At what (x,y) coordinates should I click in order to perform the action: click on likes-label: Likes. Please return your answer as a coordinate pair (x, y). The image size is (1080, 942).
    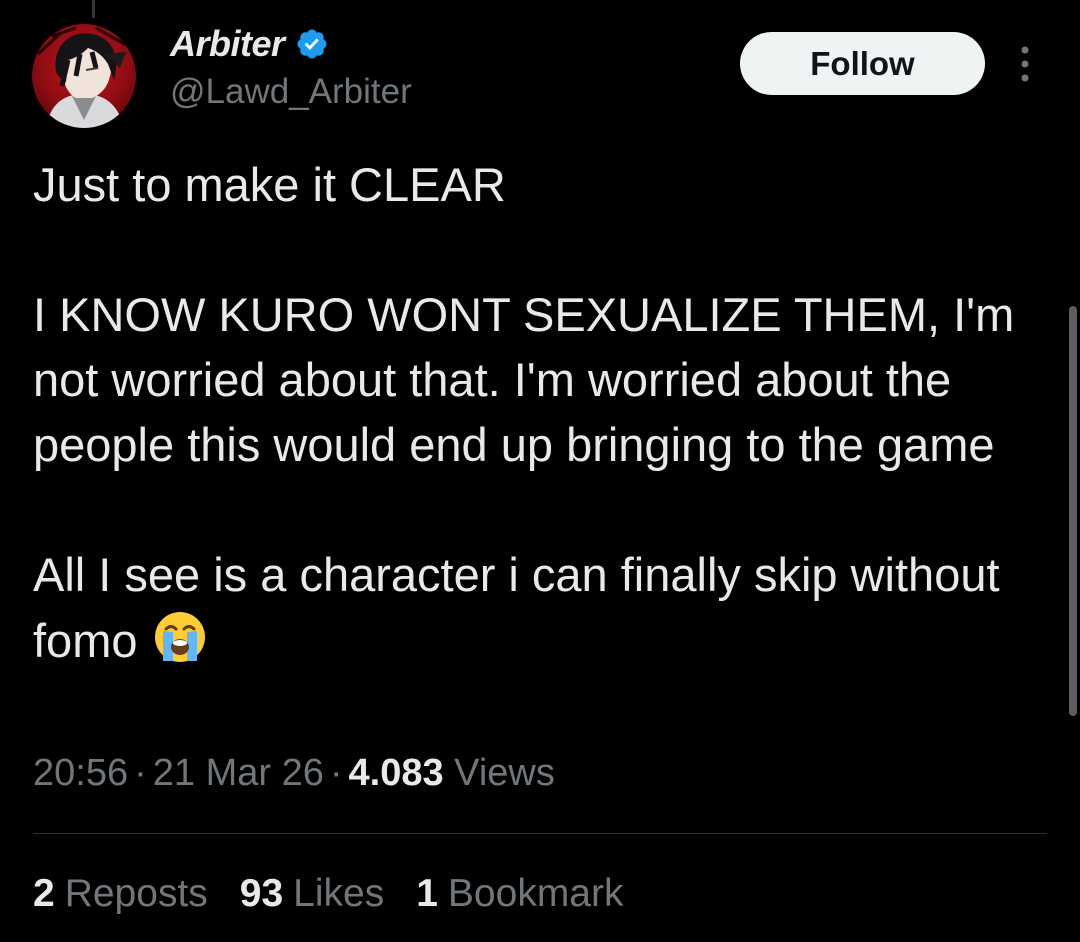
    Looking at the image, I should click on (339, 893).